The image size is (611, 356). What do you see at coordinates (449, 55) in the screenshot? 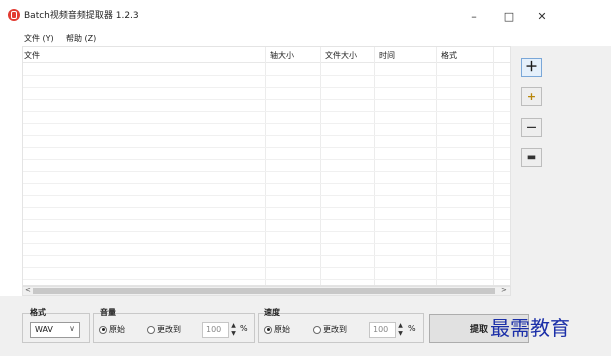
I see `column-format: 格式` at bounding box center [449, 55].